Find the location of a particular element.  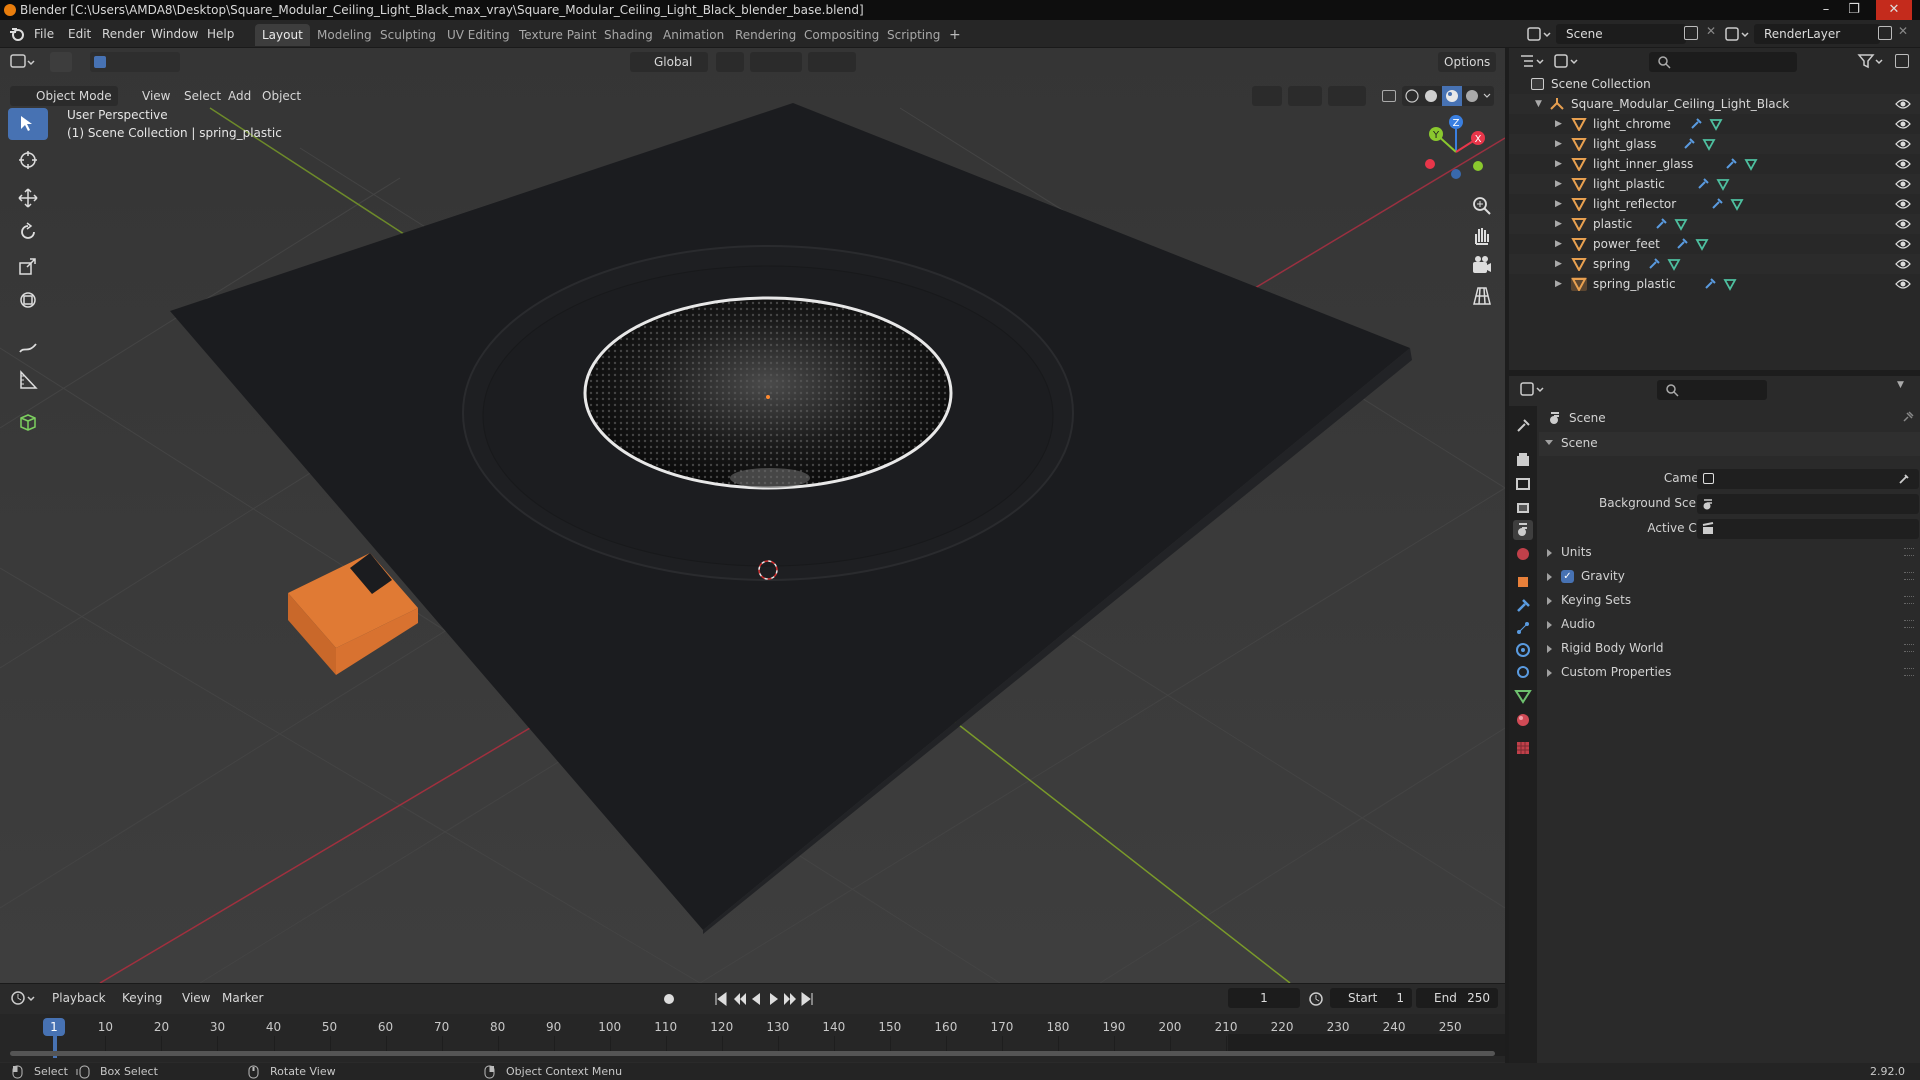

delete-view-layer-icon: ✕ is located at coordinates (1903, 31).